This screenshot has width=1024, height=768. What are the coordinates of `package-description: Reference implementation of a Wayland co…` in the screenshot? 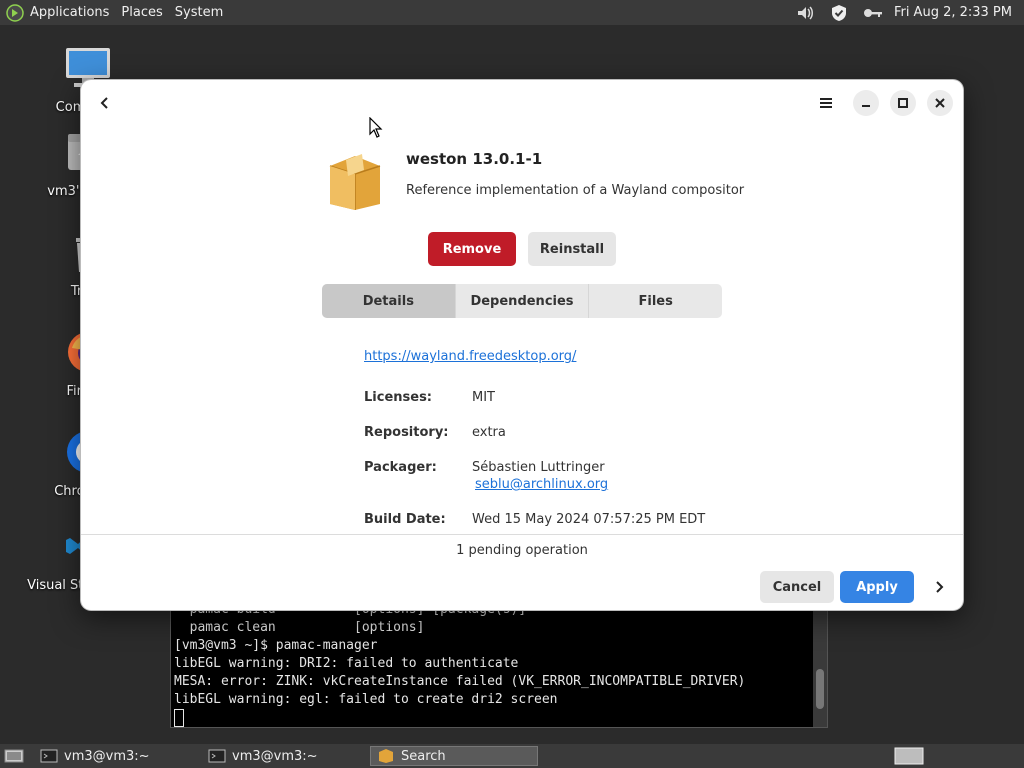 It's located at (575, 190).